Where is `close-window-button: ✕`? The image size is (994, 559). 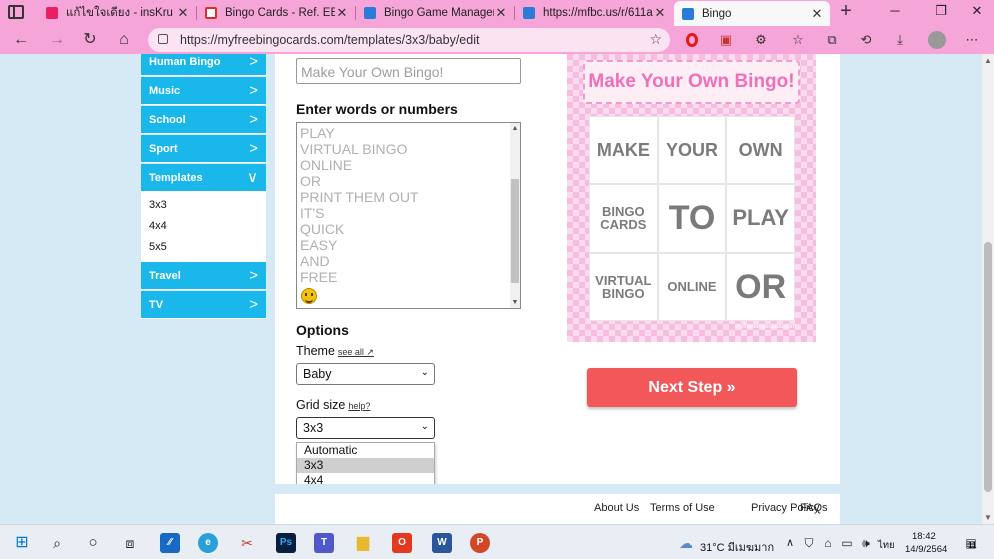 close-window-button: ✕ is located at coordinates (977, 12).